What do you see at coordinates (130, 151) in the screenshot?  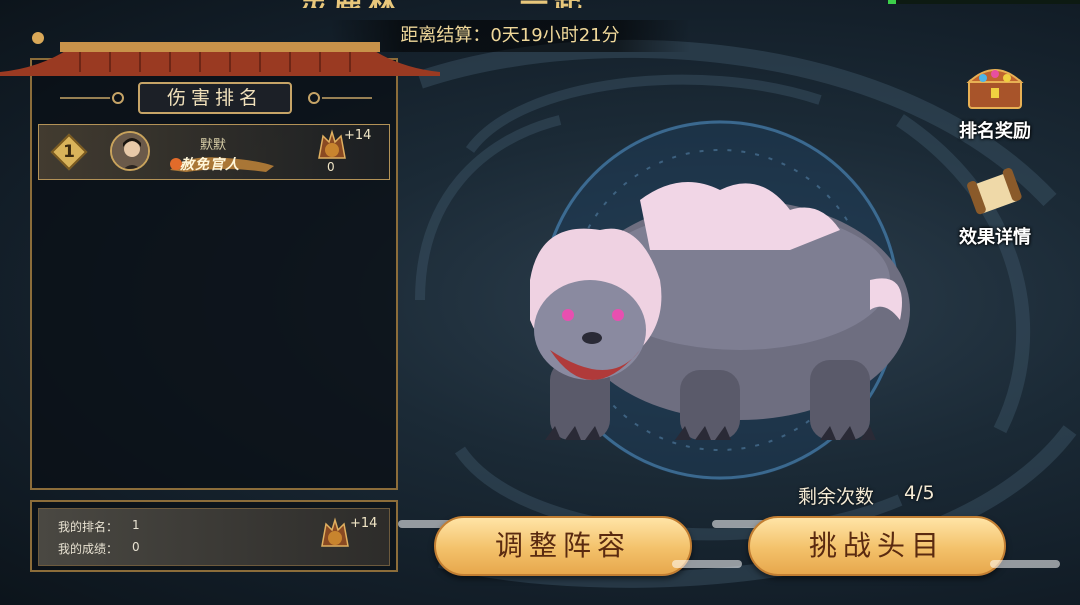 I see `avatar` at bounding box center [130, 151].